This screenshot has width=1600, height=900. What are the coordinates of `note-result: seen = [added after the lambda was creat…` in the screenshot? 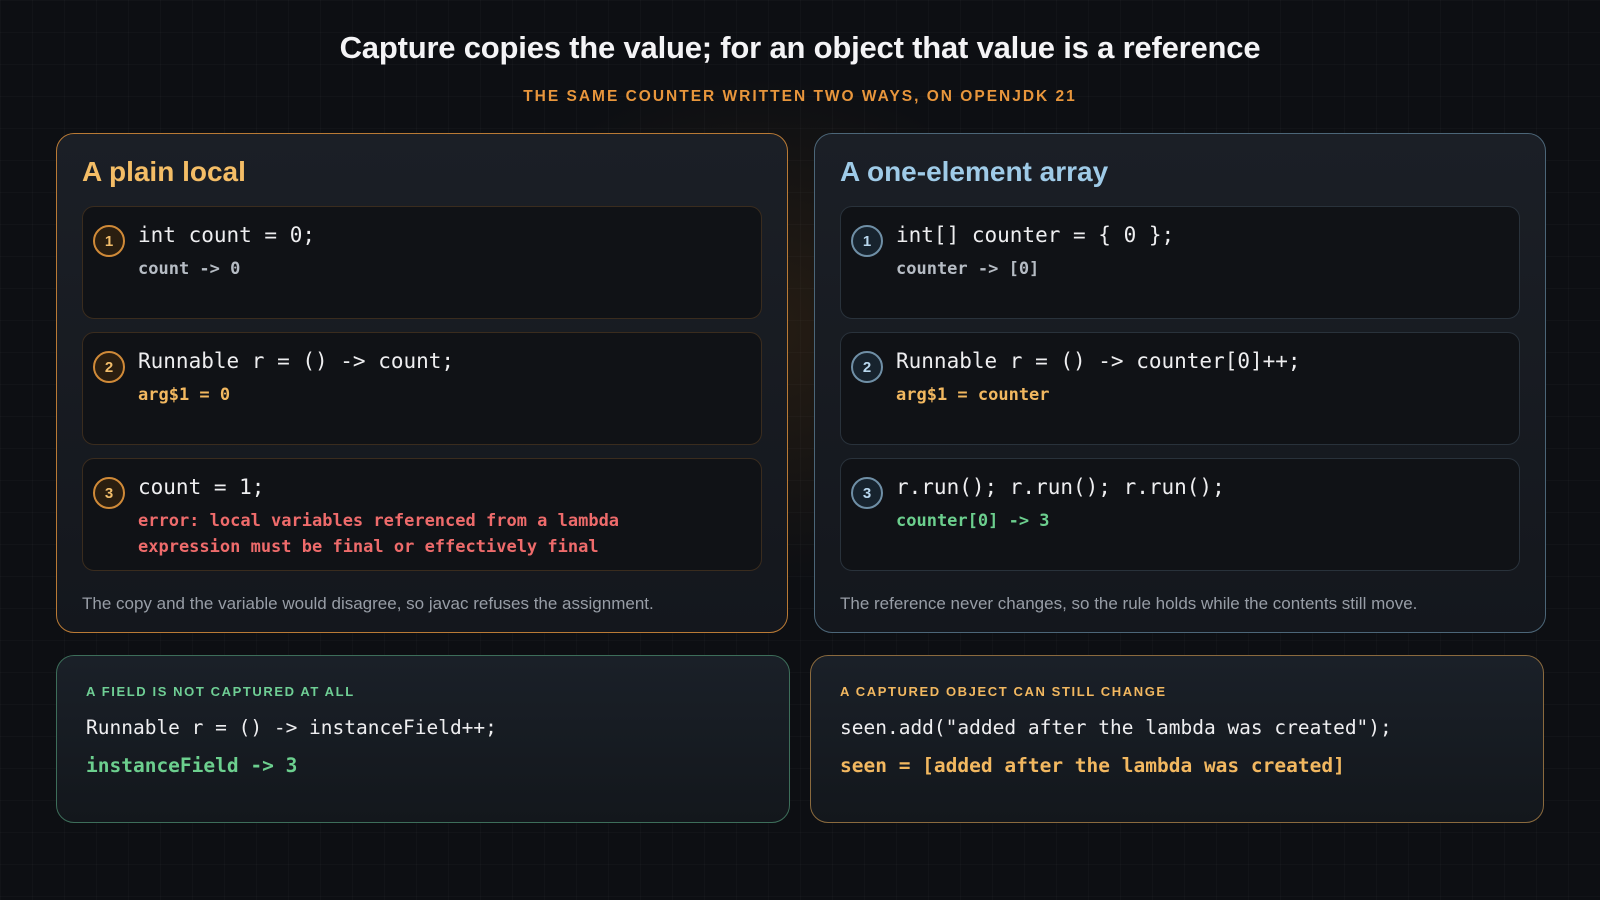 It's located at (1092, 765).